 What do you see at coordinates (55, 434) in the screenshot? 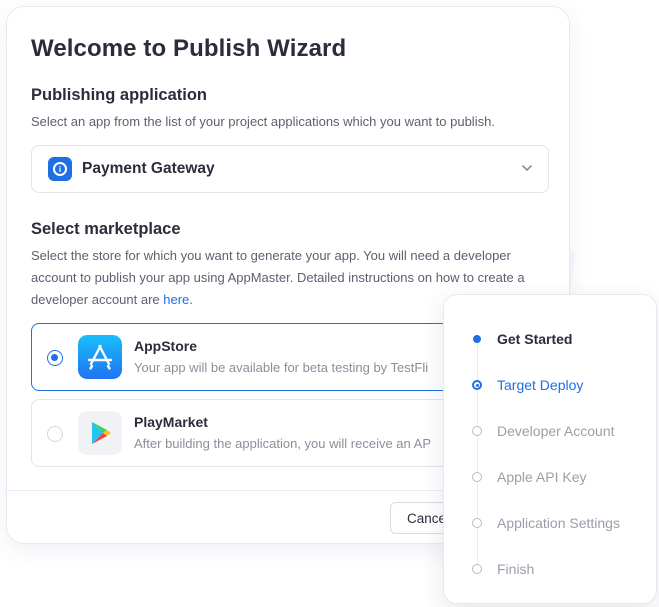
I see `playmarket-radio` at bounding box center [55, 434].